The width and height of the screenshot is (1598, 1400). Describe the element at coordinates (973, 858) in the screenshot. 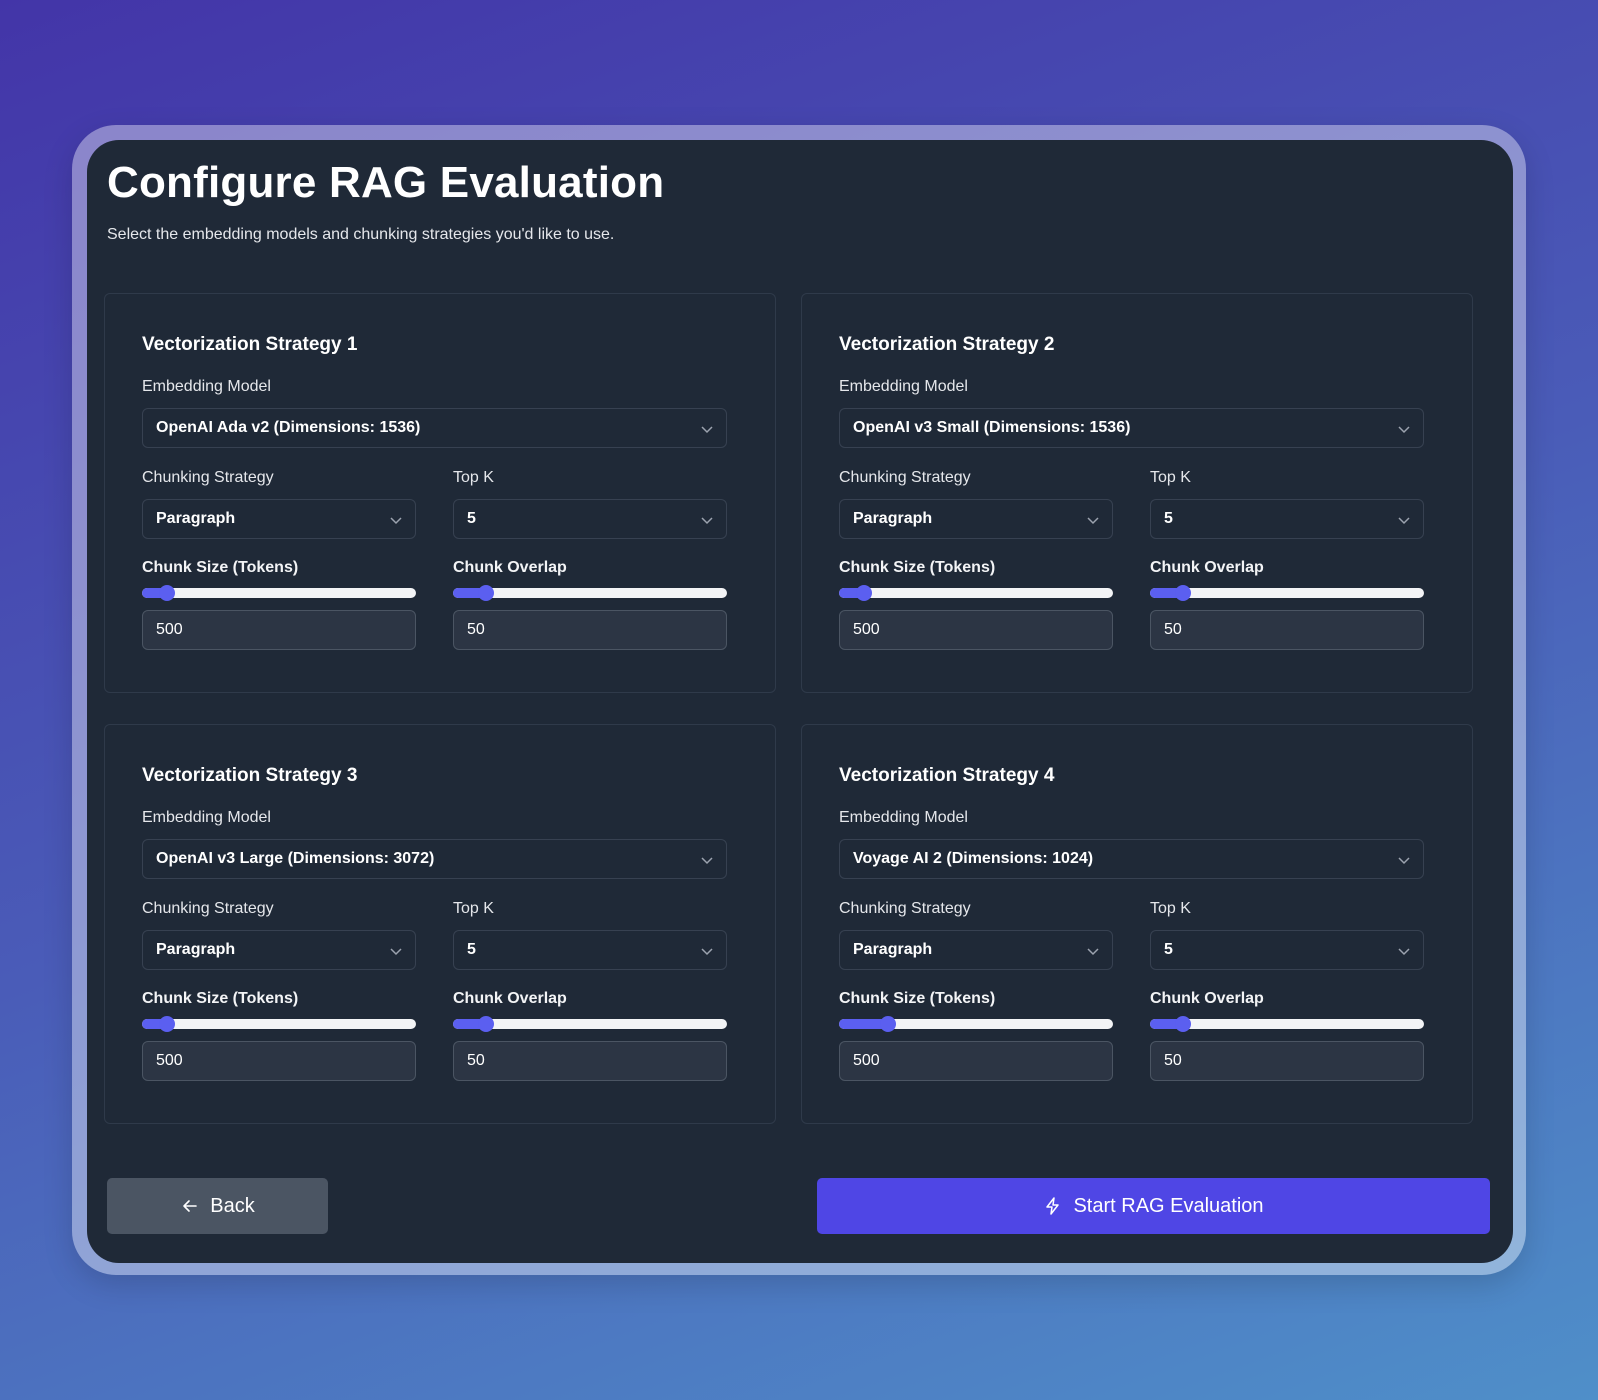

I see `embedding-model-value: Voyage AI 2 (Dimensions: 1024)` at that location.